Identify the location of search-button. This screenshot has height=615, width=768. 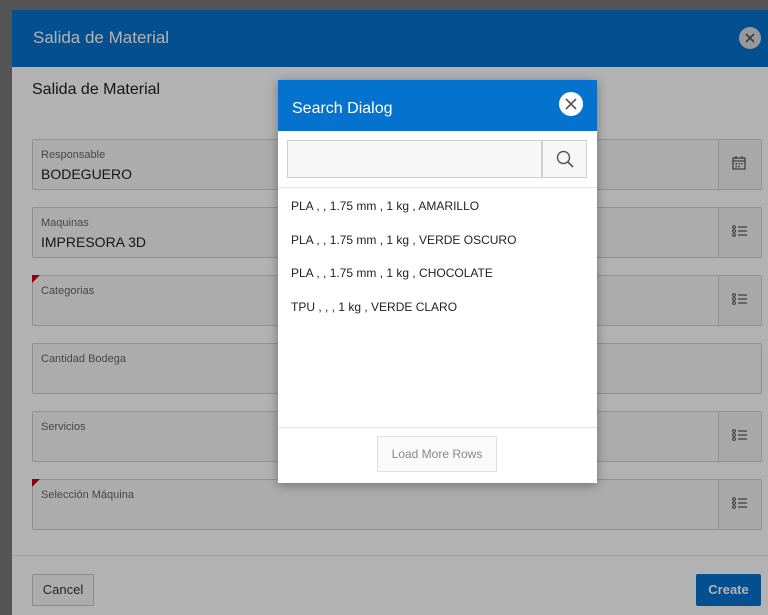
(564, 159).